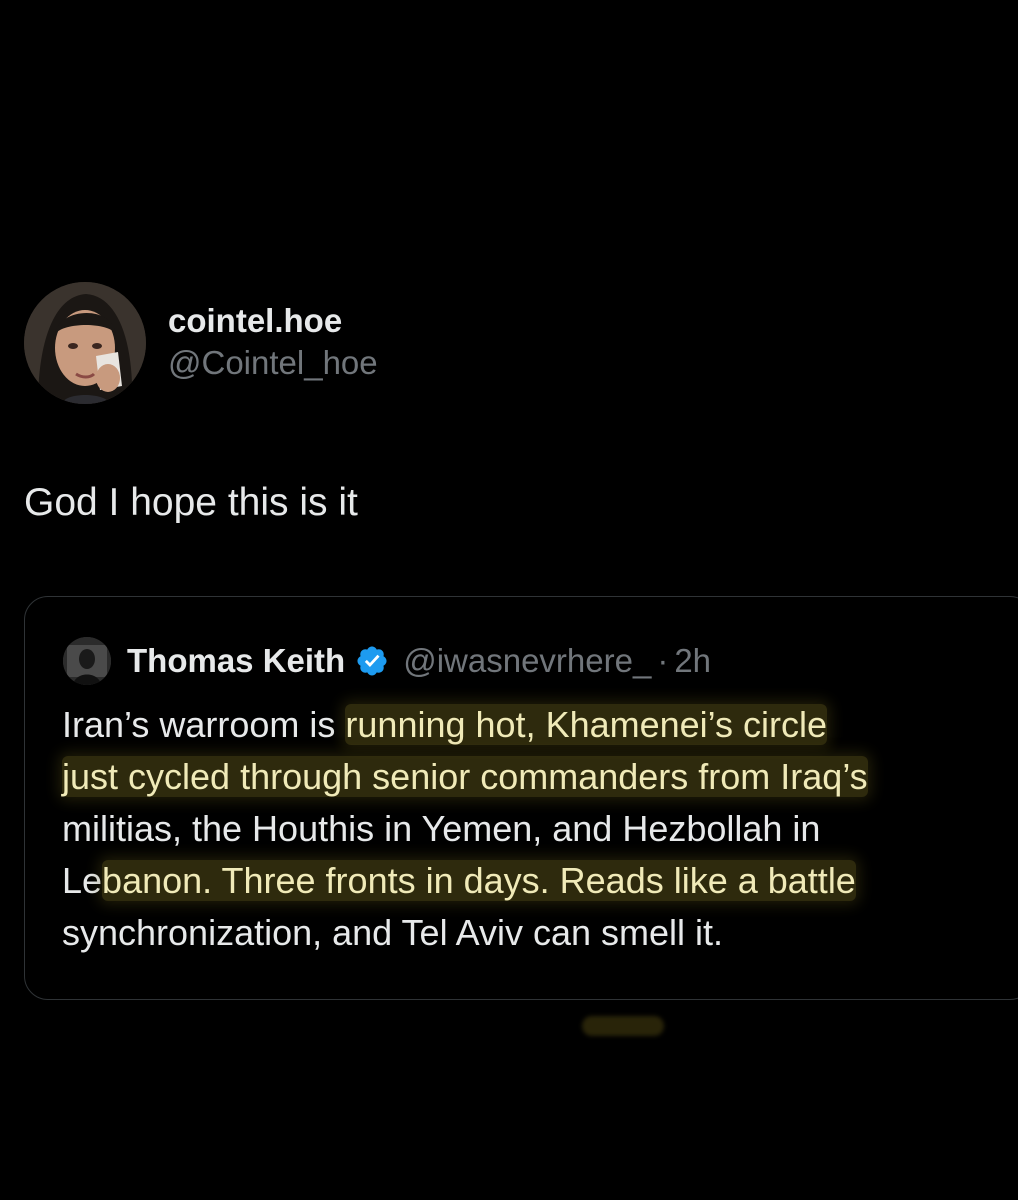  What do you see at coordinates (692, 661) in the screenshot?
I see `quoted-timestamp: 2h` at bounding box center [692, 661].